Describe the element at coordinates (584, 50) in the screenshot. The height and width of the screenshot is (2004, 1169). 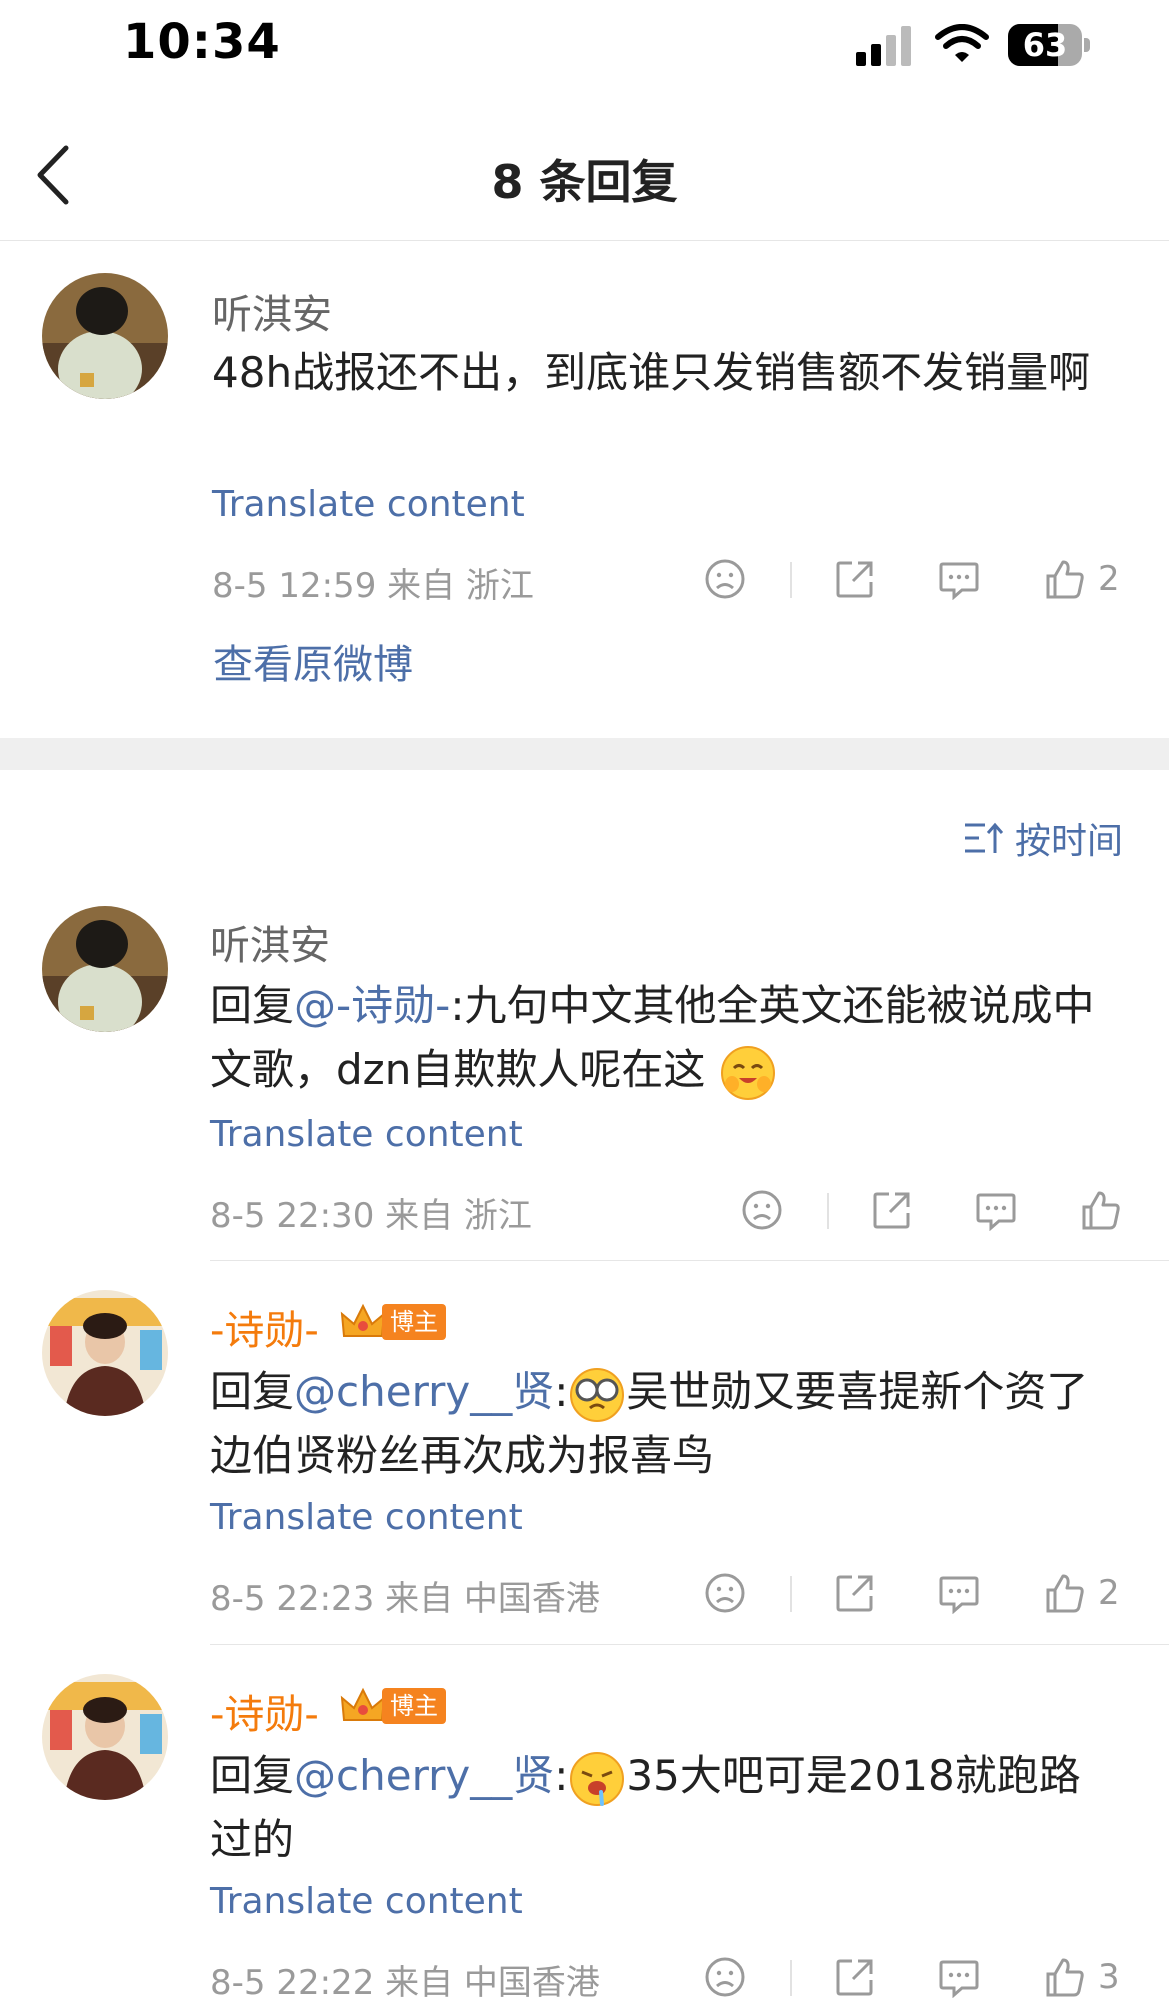
I see `status-bar: 10:34 63` at that location.